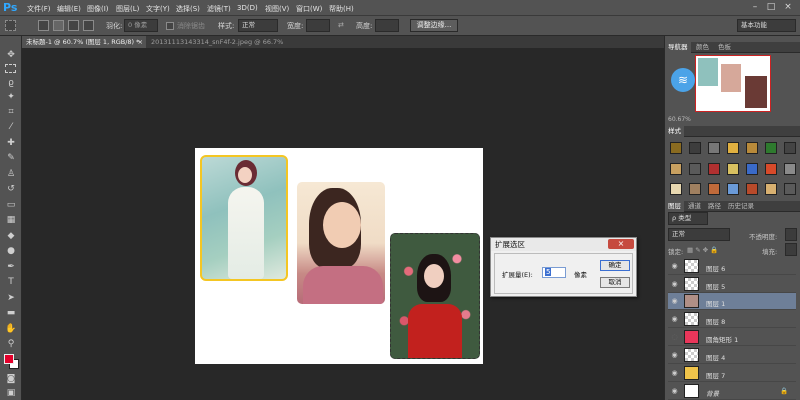 The height and width of the screenshot is (400, 800). What do you see at coordinates (11, 55) in the screenshot?
I see `move-tool-icon: ✥` at bounding box center [11, 55].